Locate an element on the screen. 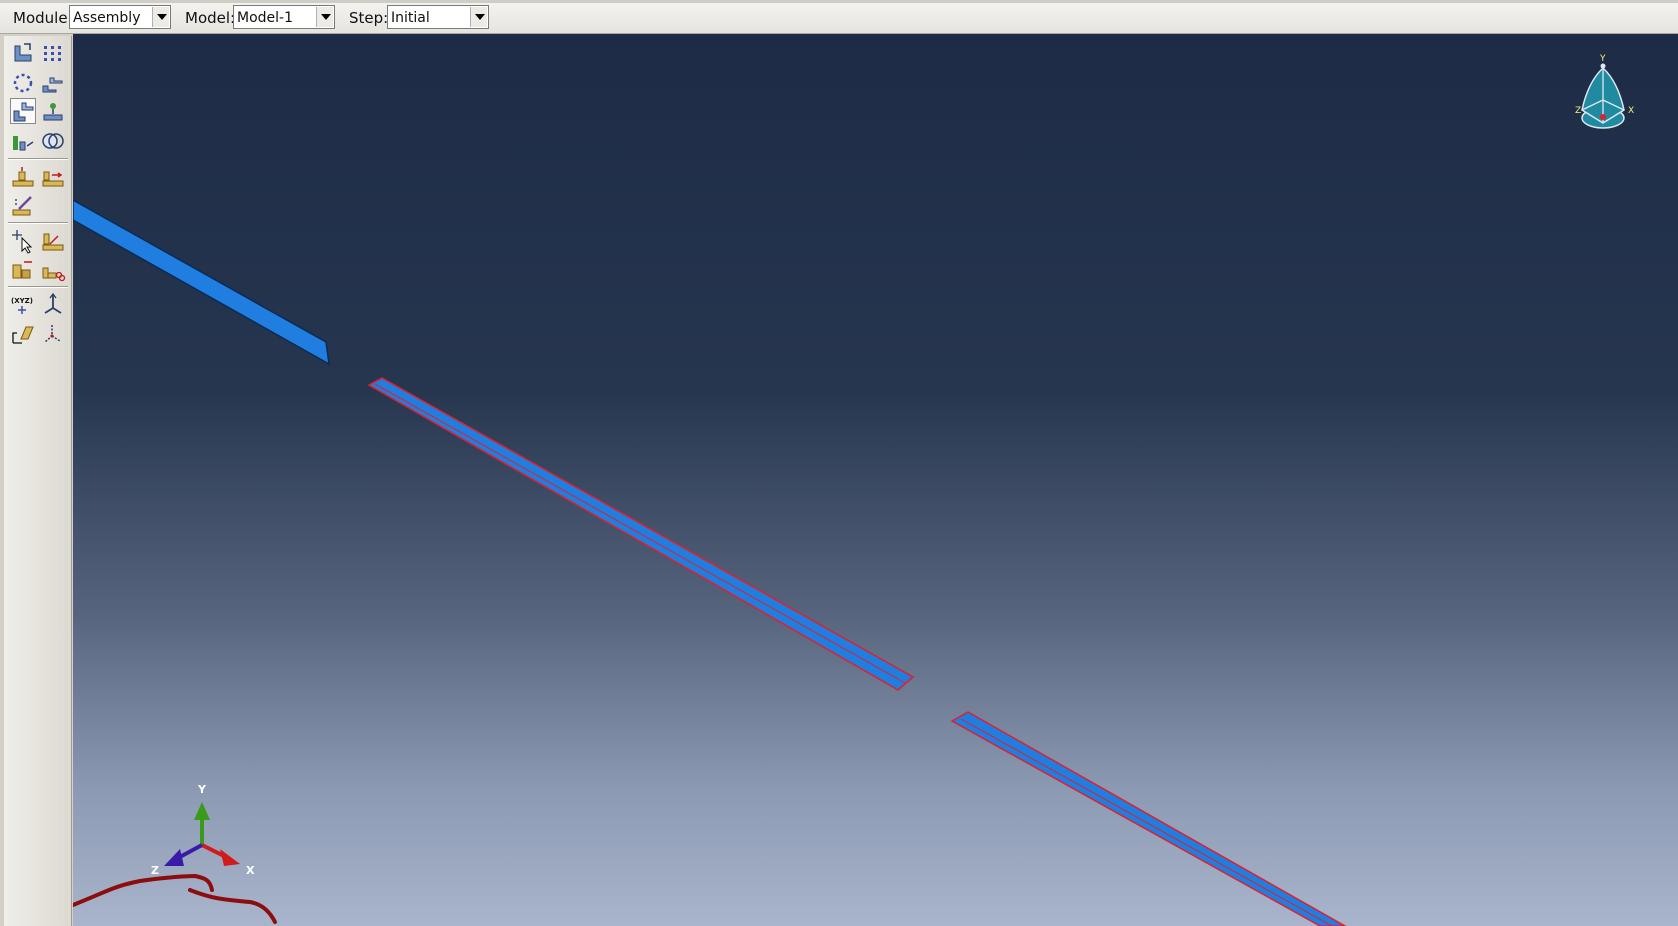 Image resolution: width=1678 pixels, height=926 pixels. triad-z-label: Z is located at coordinates (155, 870).